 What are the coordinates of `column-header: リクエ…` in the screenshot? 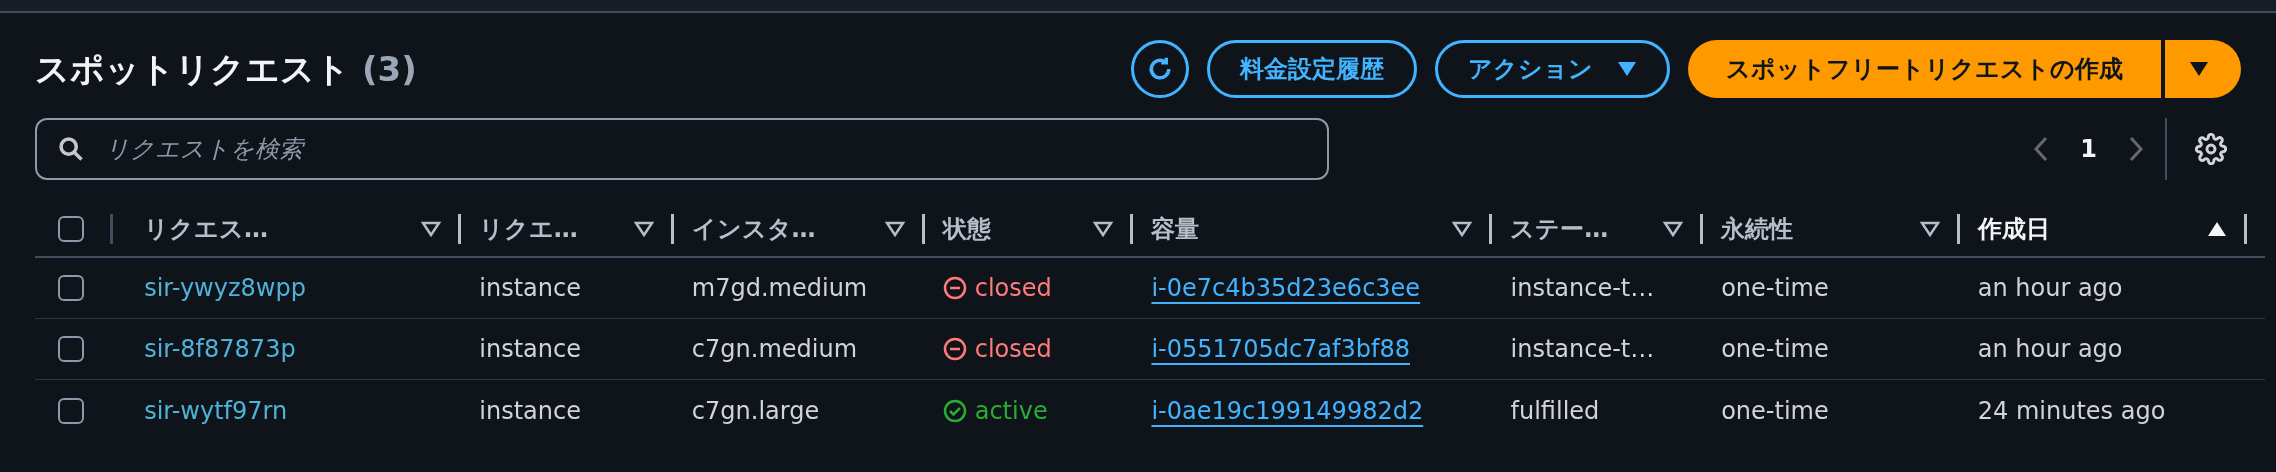 It's located at (574, 229).